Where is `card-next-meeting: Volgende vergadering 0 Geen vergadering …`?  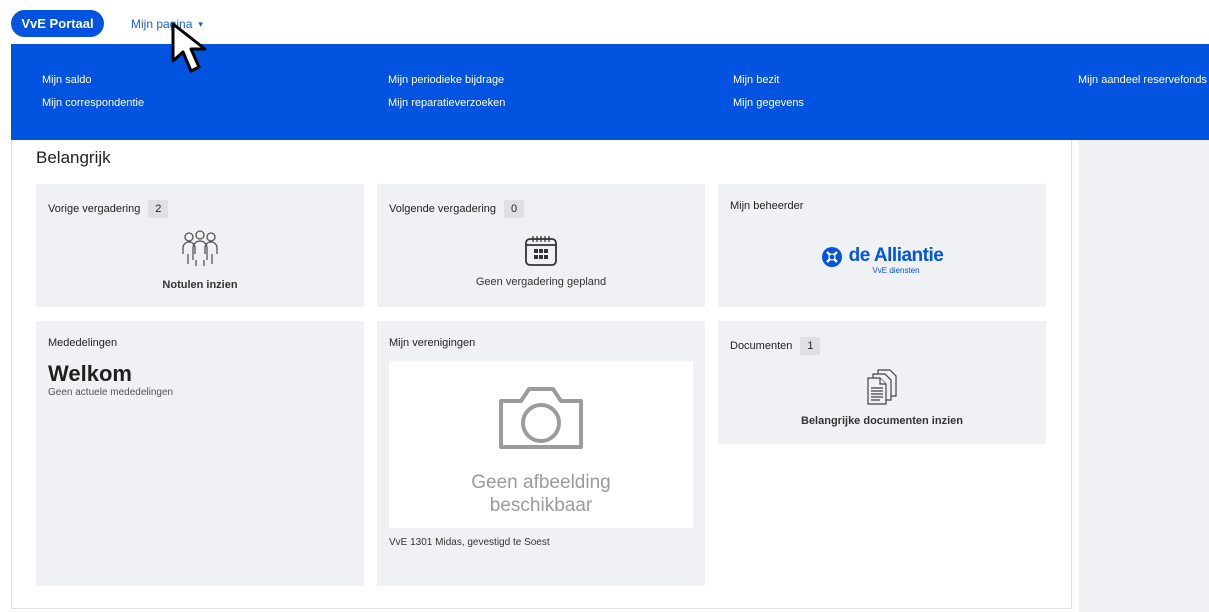
card-next-meeting: Volgende vergadering 0 Geen vergadering … is located at coordinates (541, 245).